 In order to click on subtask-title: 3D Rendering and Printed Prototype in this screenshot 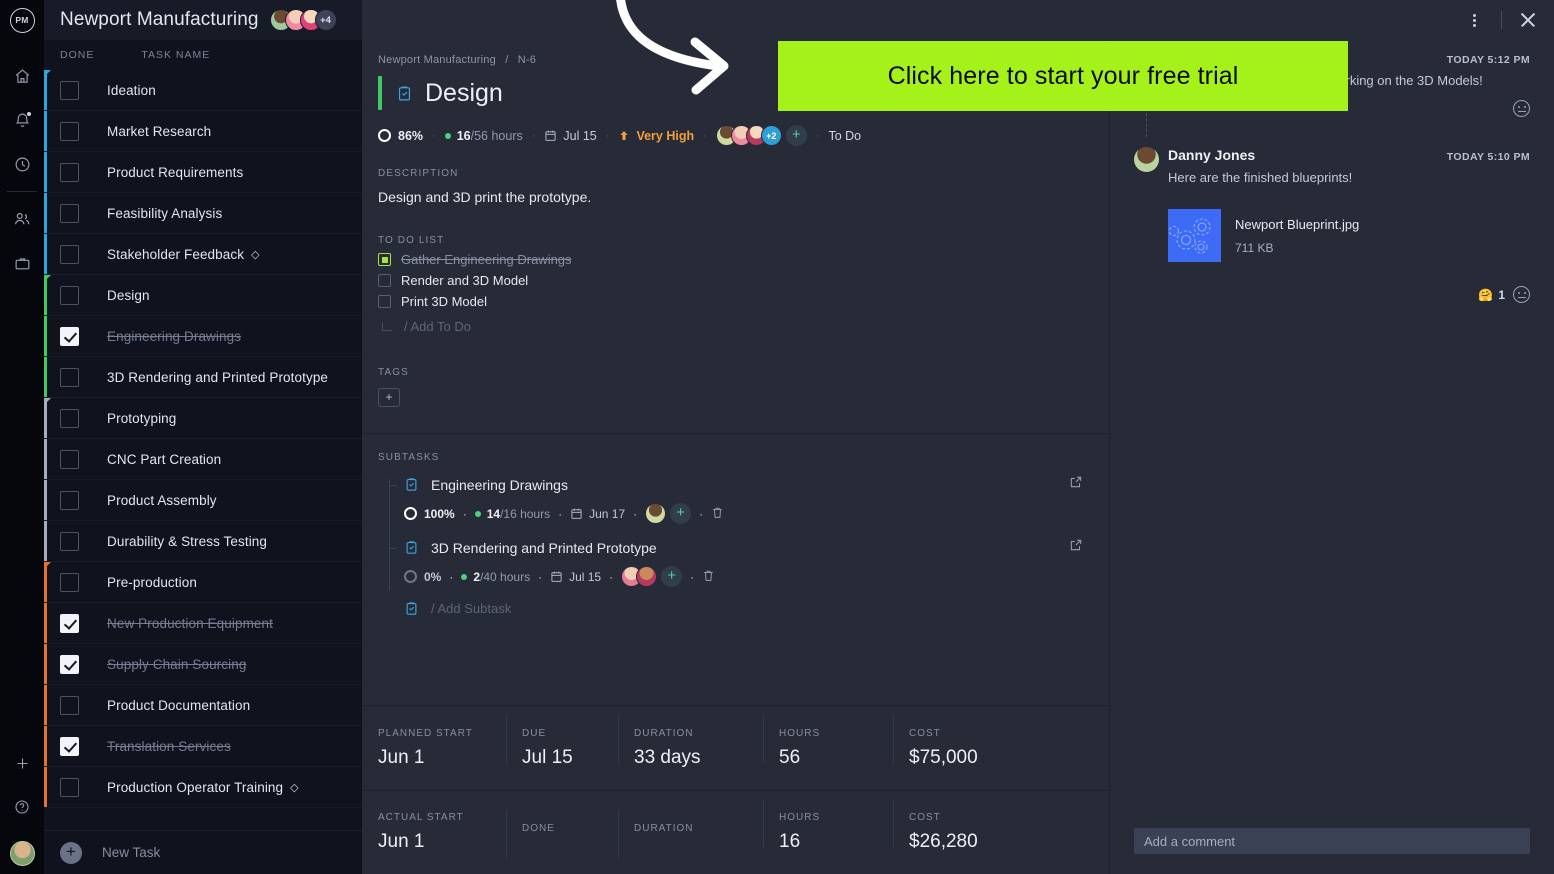, I will do `click(544, 548)`.